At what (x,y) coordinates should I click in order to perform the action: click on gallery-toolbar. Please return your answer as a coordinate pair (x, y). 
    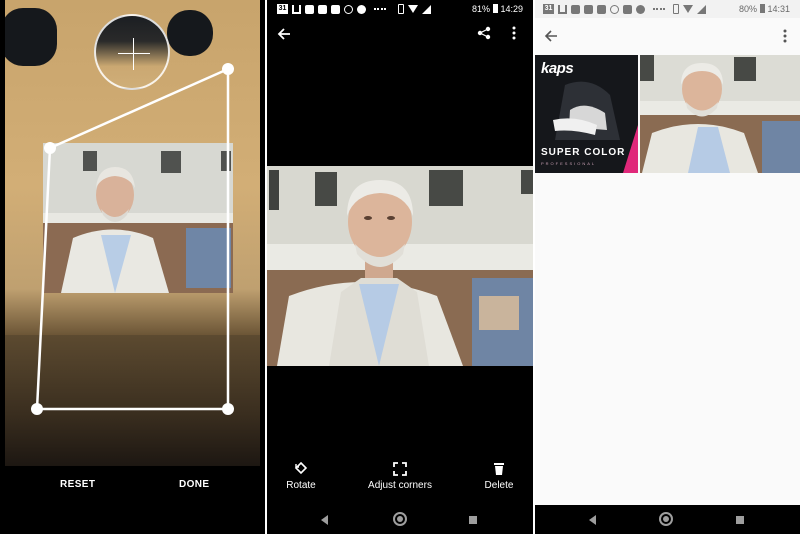
    Looking at the image, I should click on (667, 36).